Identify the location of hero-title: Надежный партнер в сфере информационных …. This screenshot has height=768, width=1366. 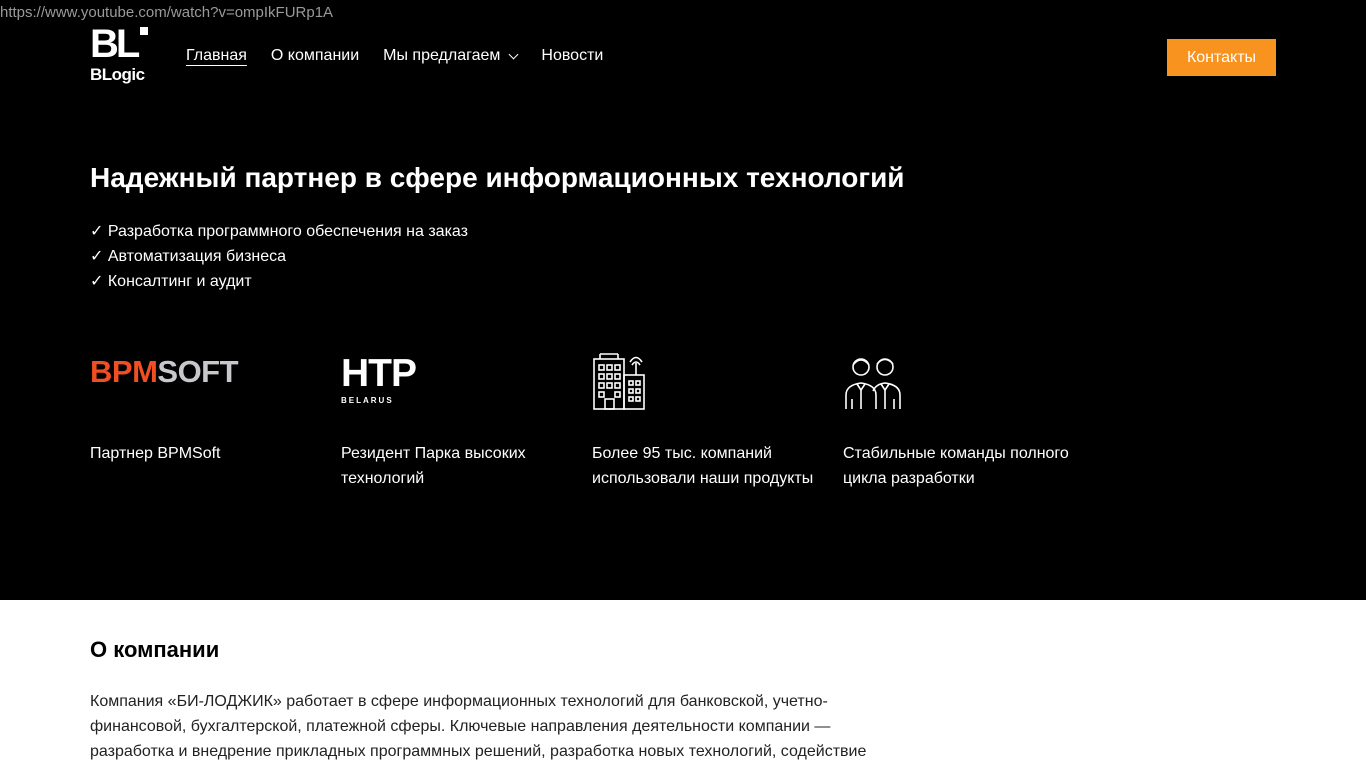
(497, 177).